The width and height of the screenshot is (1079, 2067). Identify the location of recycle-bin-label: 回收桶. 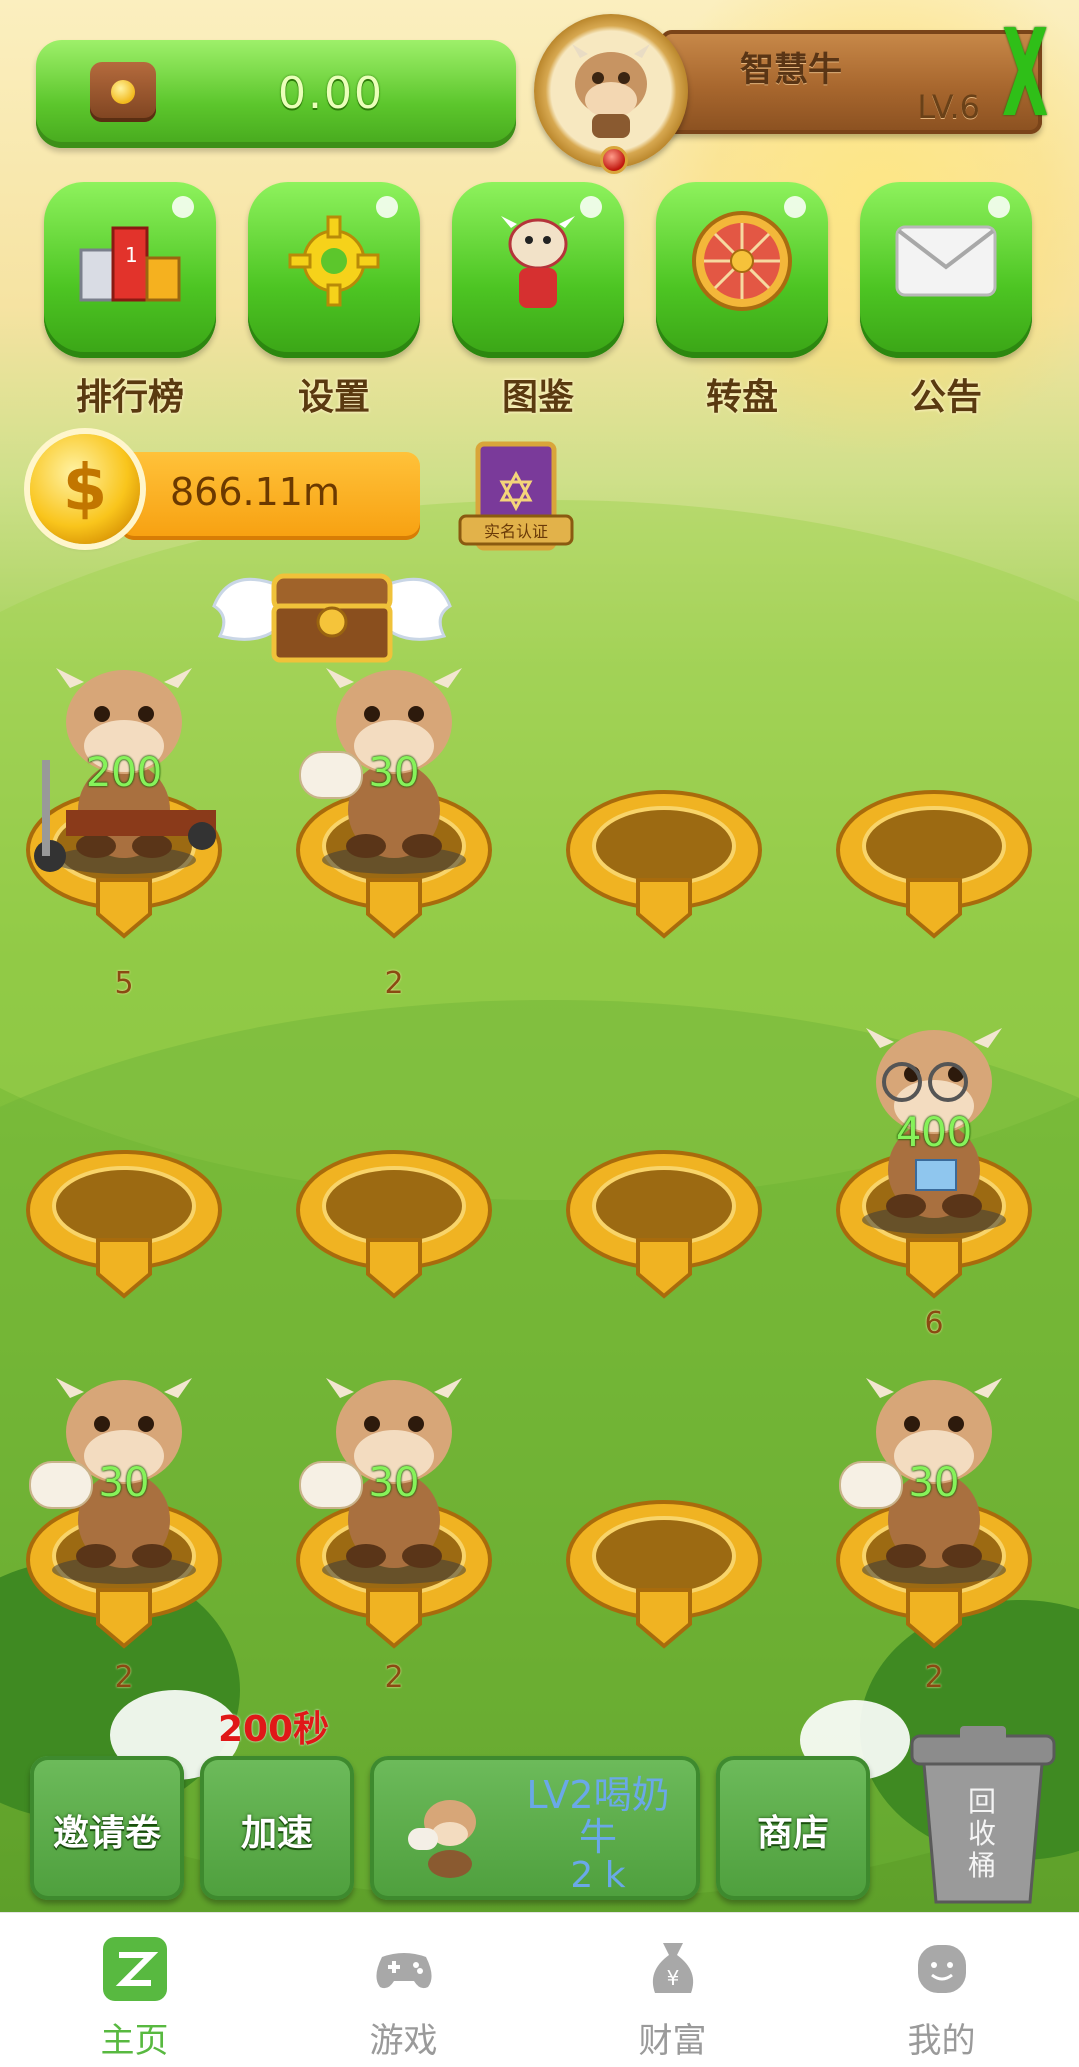
(981, 1833).